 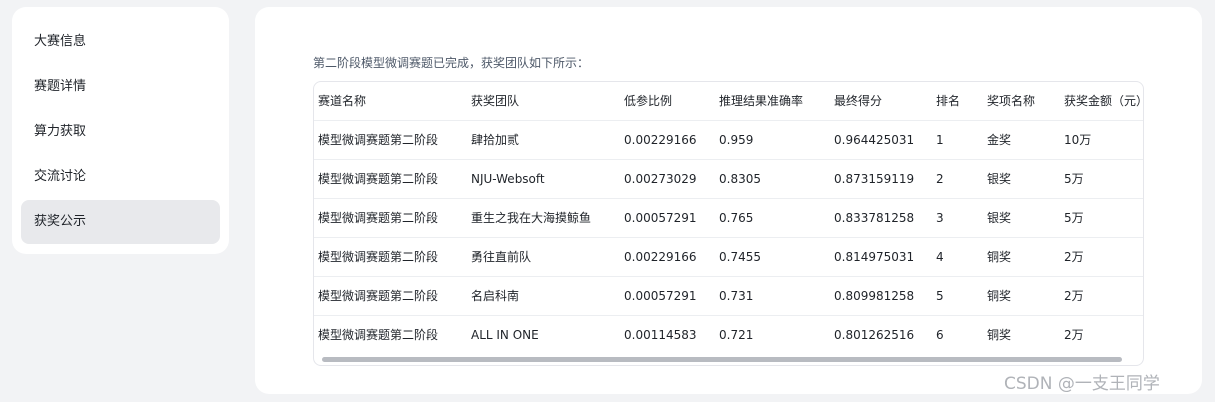 I want to click on cell-final-score: 0.809981258, so click(x=874, y=296).